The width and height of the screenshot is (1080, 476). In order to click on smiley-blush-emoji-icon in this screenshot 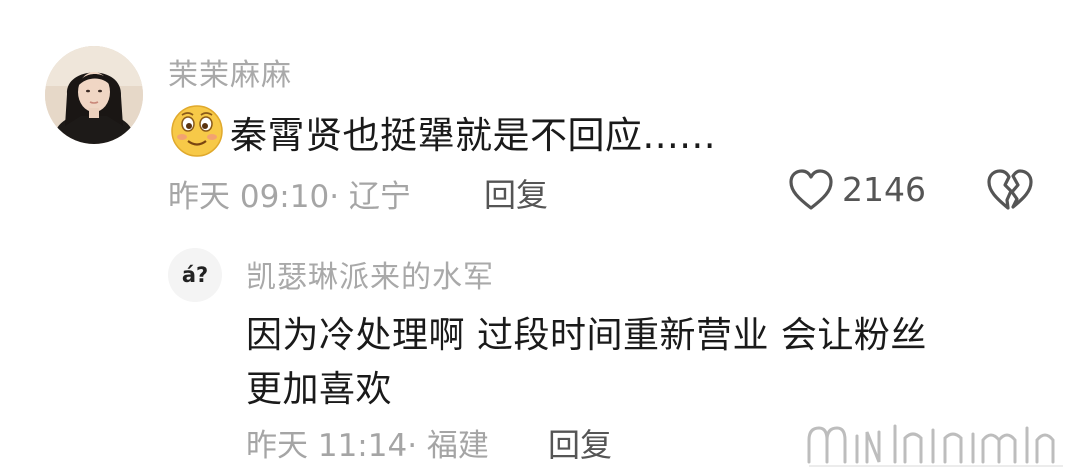, I will do `click(197, 131)`.